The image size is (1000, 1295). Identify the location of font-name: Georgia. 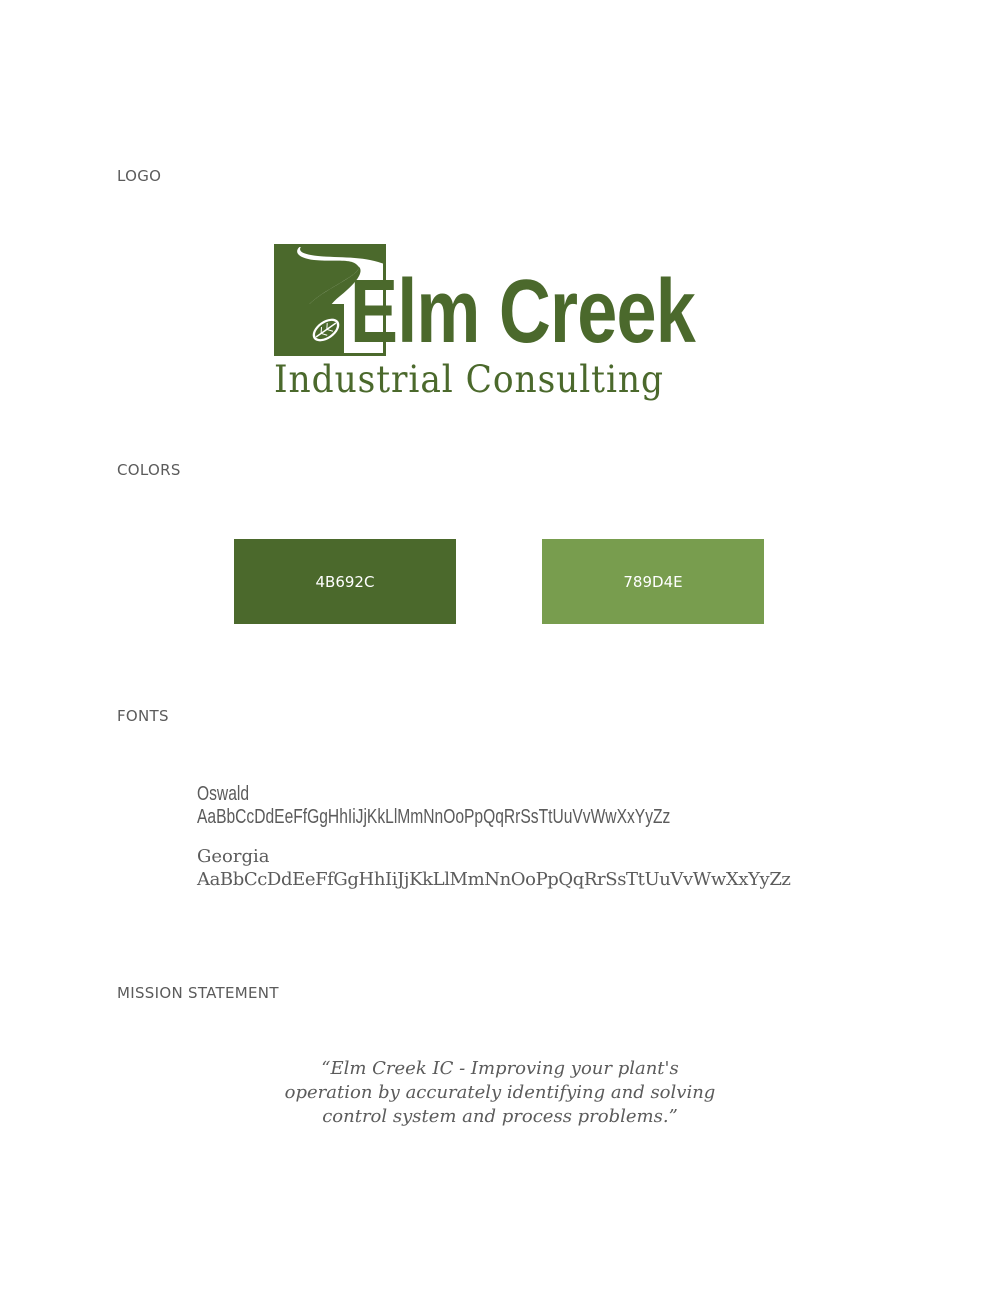
(233, 856).